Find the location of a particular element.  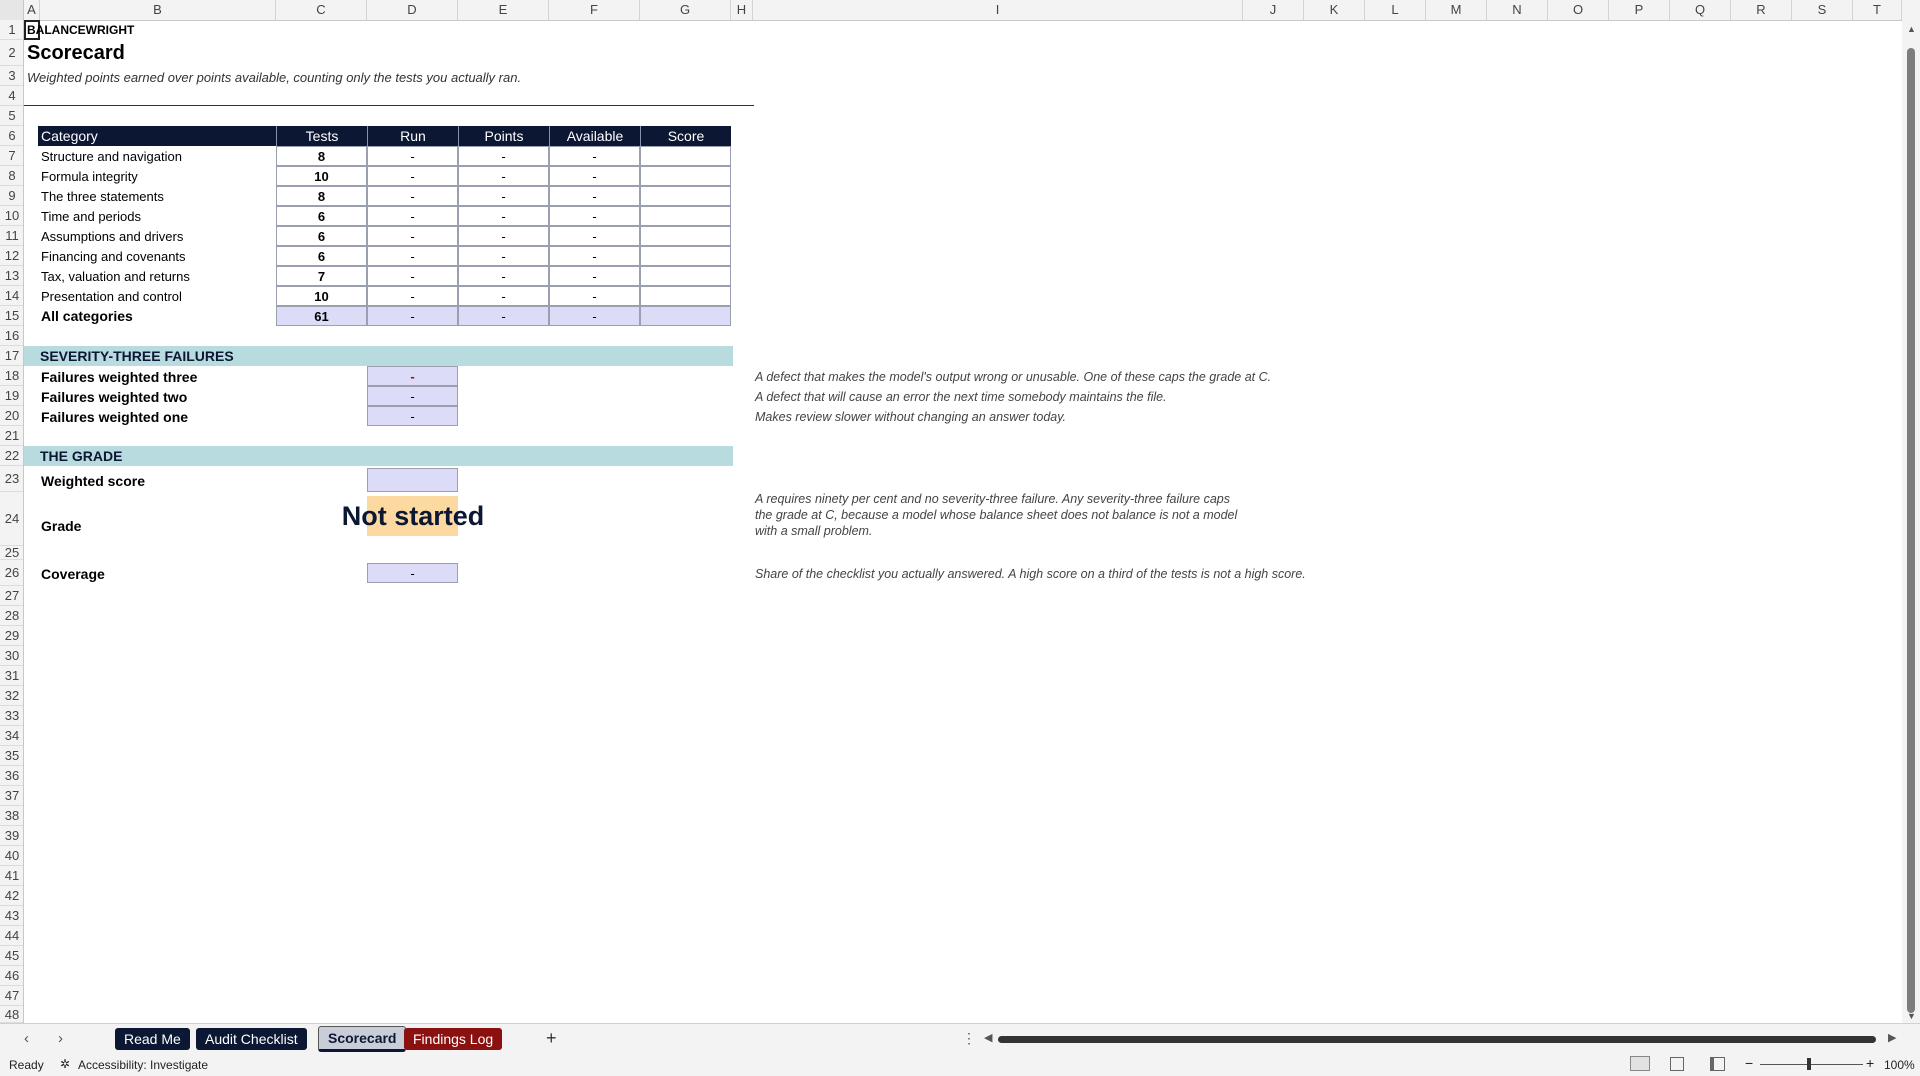

column-header-t: T is located at coordinates (1877, 10).